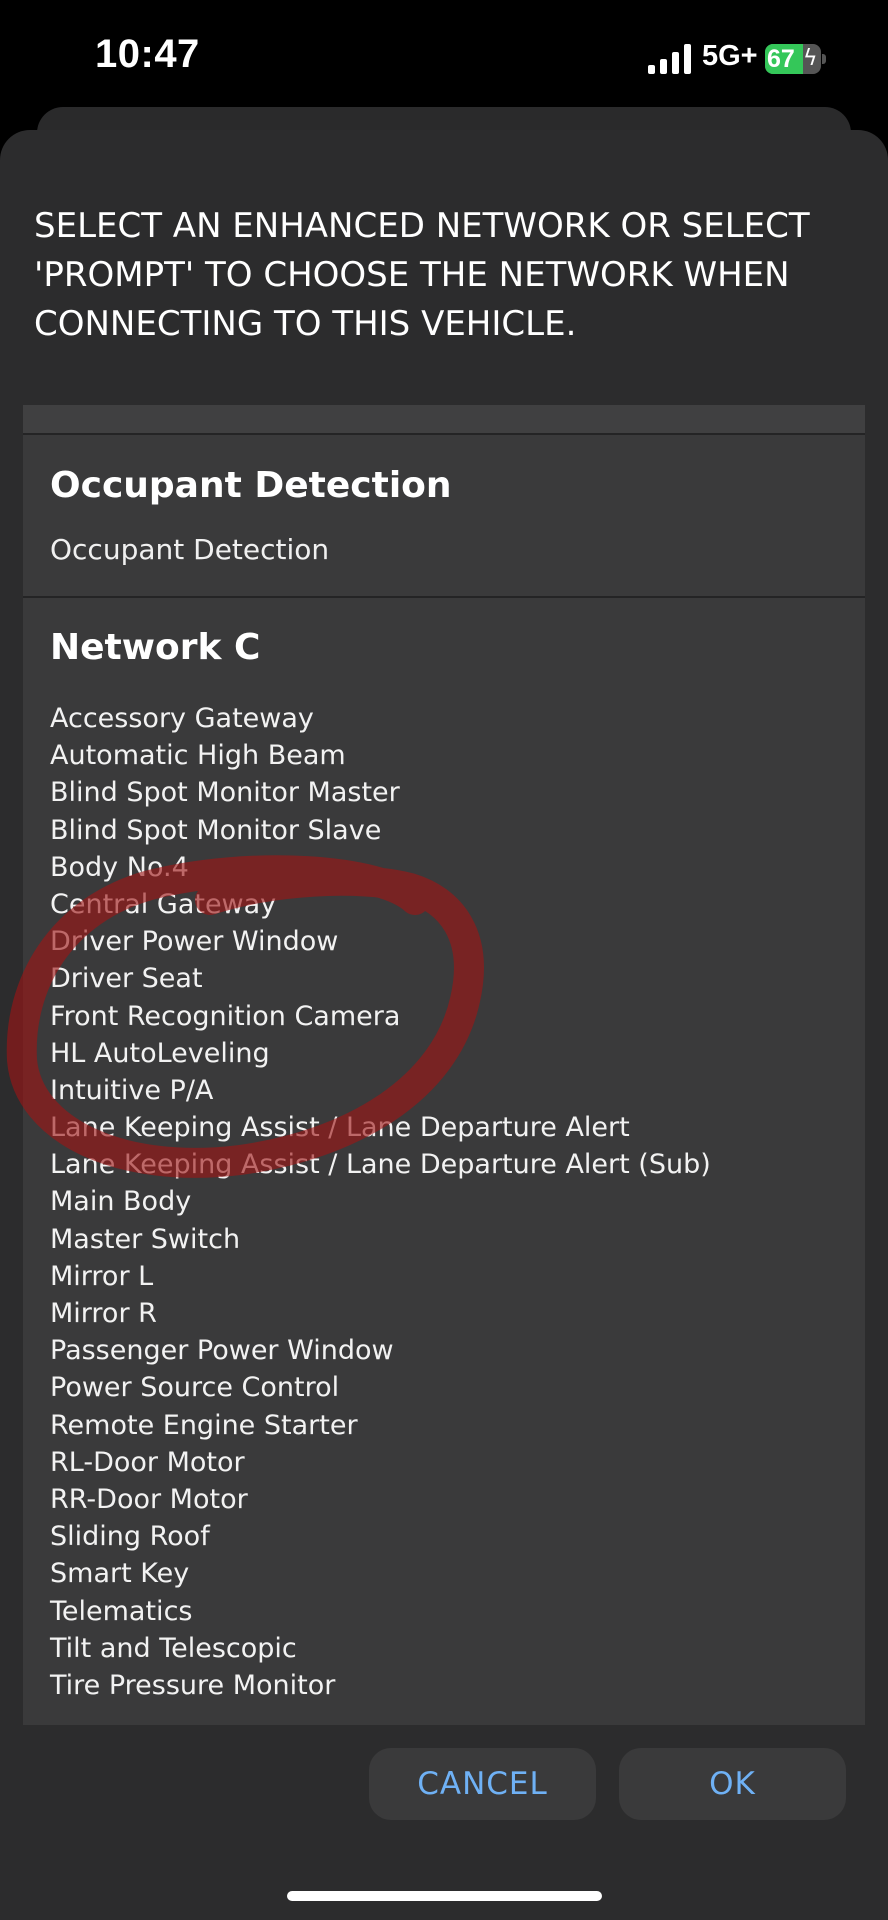 The image size is (888, 1920). Describe the element at coordinates (810, 58) in the screenshot. I see `charging-bolt-icon: ϟ` at that location.